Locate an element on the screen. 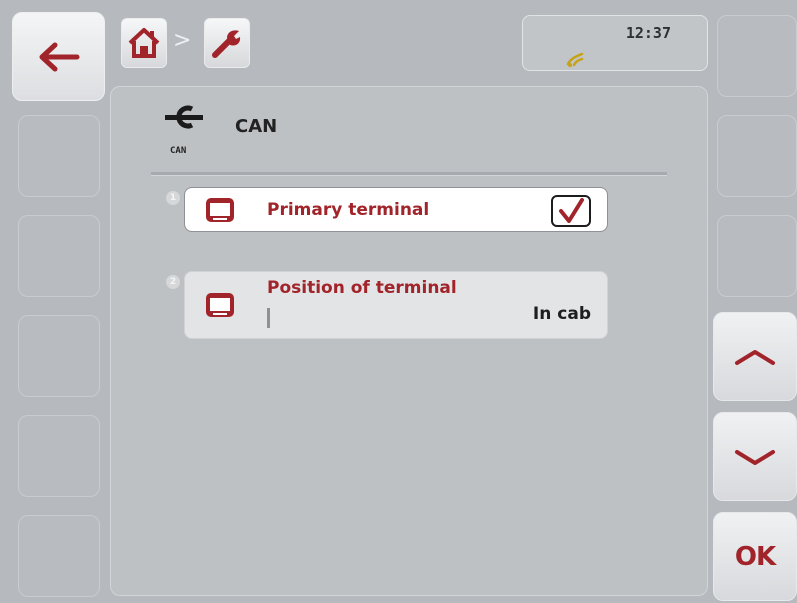 The width and height of the screenshot is (797, 603). back-button is located at coordinates (58, 56).